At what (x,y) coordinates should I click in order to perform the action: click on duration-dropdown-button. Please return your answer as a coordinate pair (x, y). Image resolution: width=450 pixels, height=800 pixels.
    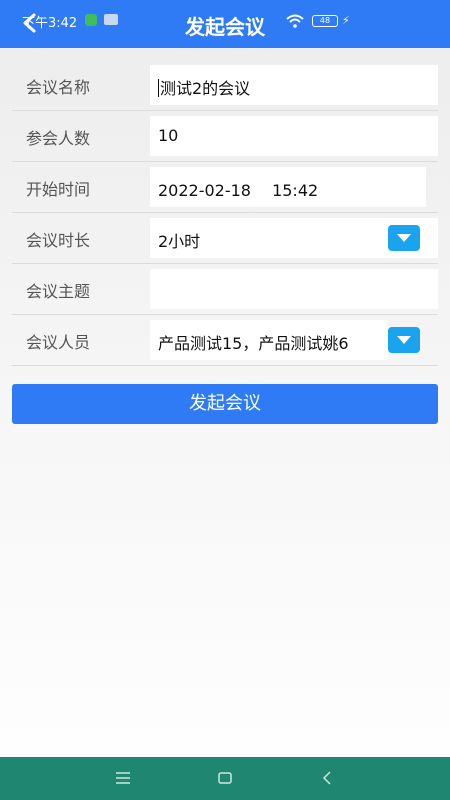
    Looking at the image, I should click on (404, 238).